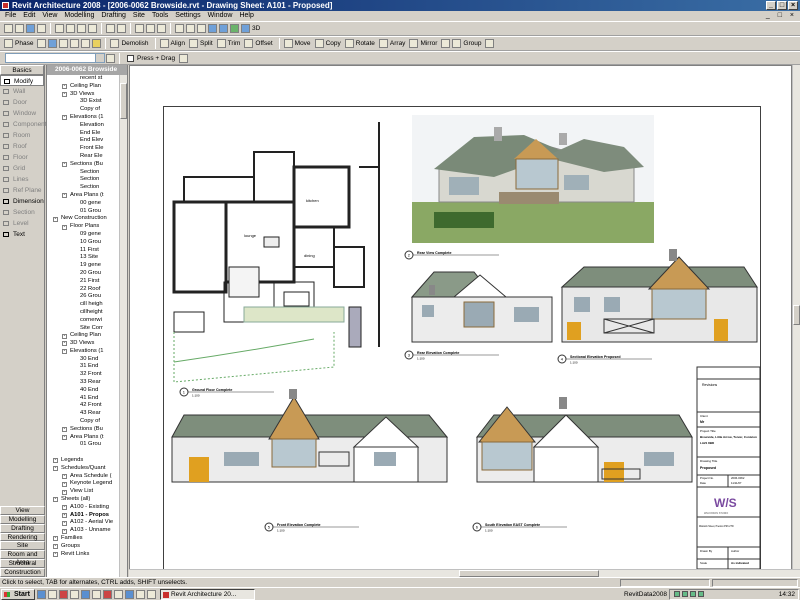  What do you see at coordinates (249, 43) in the screenshot?
I see `offset-icon` at bounding box center [249, 43].